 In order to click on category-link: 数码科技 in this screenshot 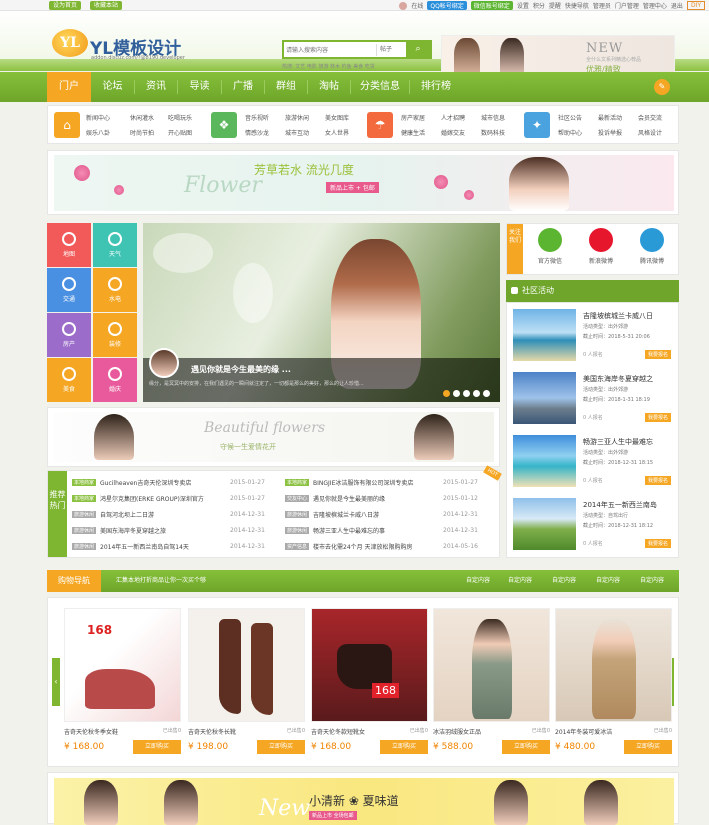, I will do `click(493, 132)`.